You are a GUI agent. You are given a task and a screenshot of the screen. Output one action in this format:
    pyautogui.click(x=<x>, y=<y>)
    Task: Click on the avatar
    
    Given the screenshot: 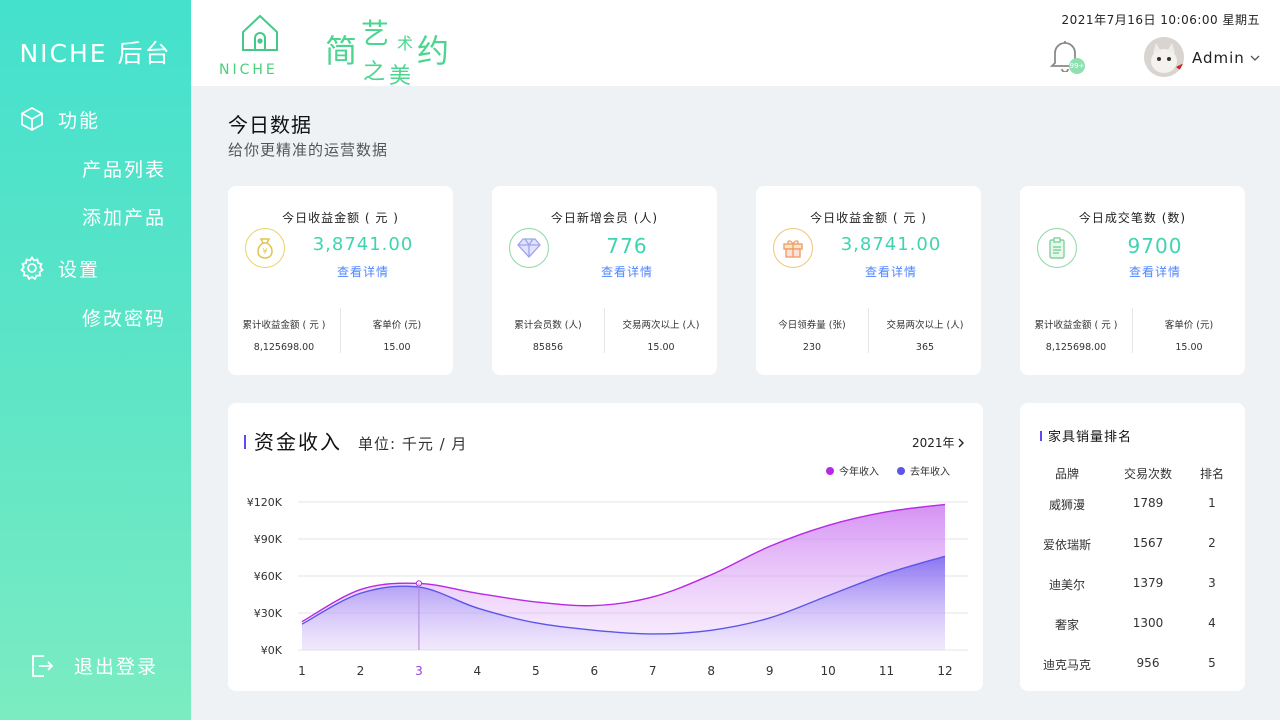 What is the action you would take?
    pyautogui.click(x=1164, y=57)
    